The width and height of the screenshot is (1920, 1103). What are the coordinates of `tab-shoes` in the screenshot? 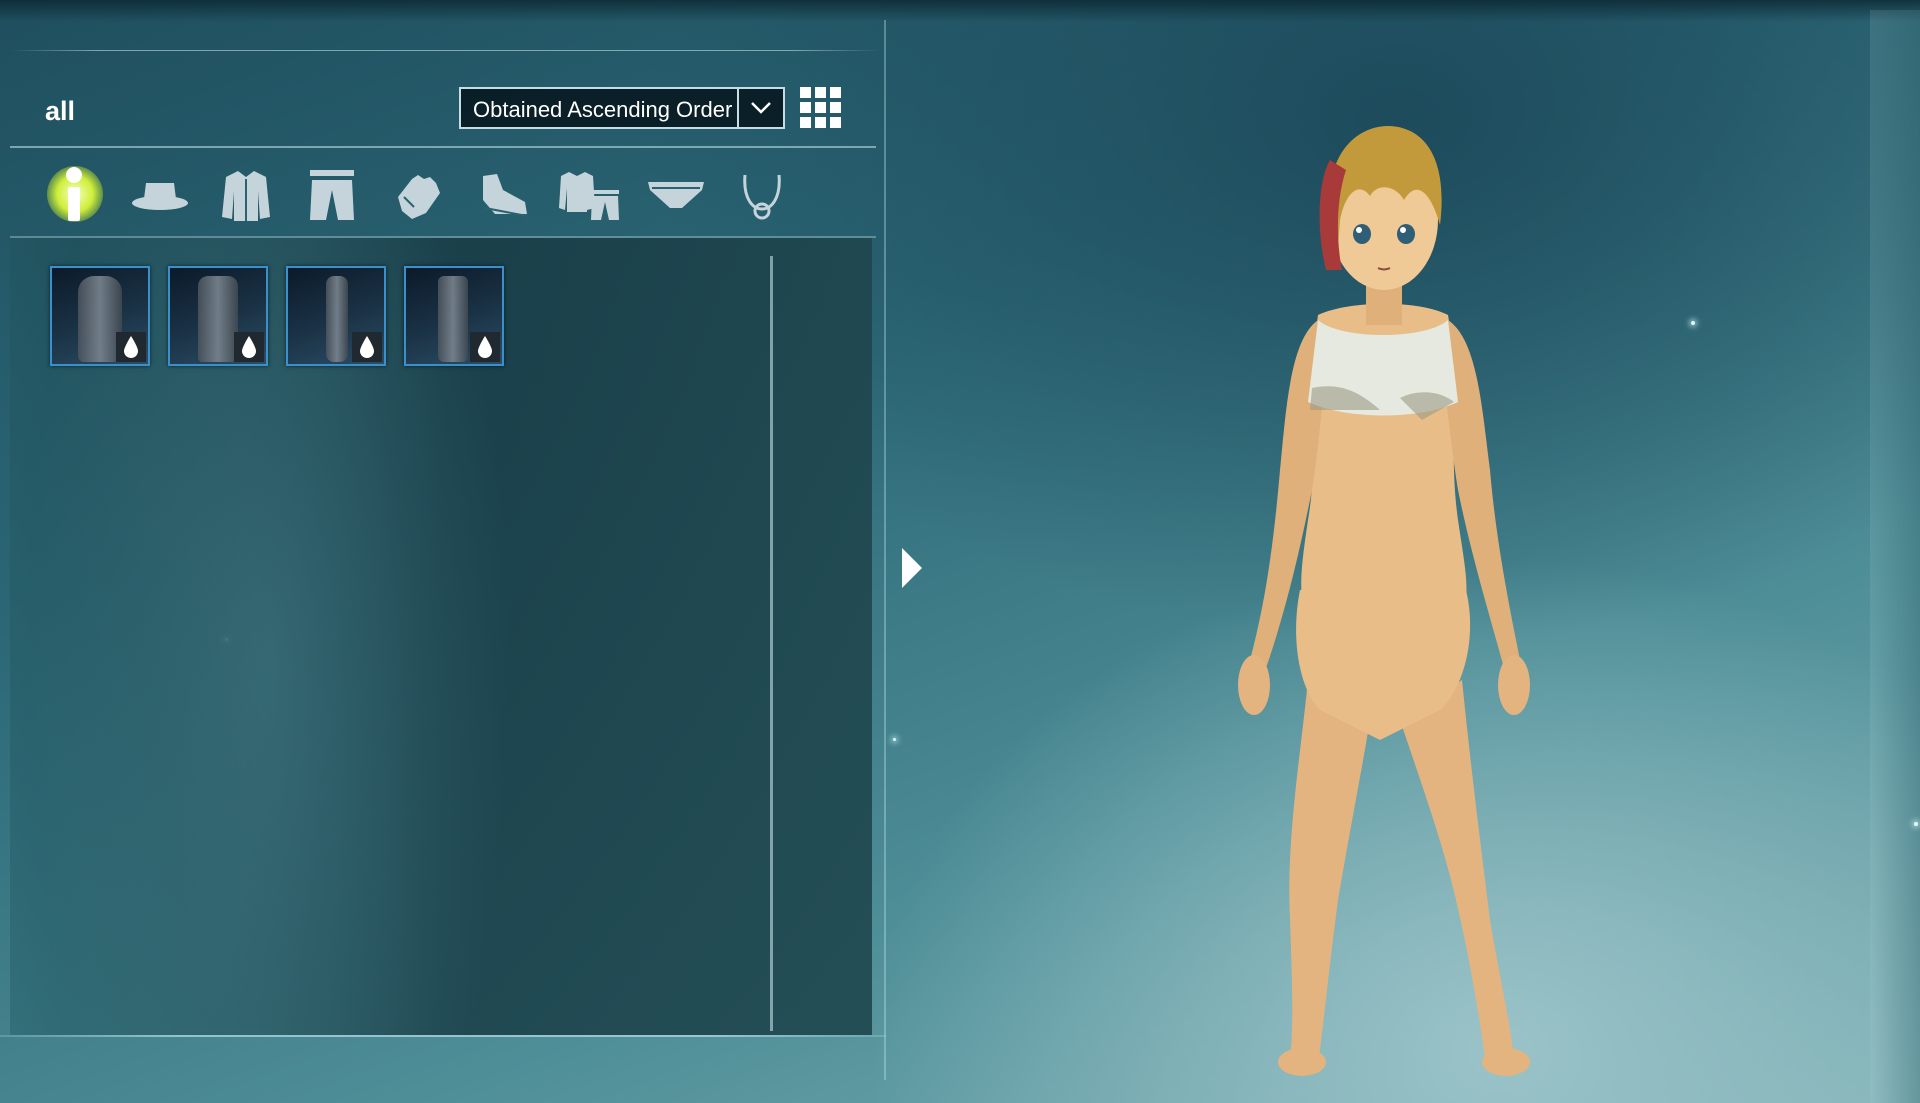 It's located at (504, 195).